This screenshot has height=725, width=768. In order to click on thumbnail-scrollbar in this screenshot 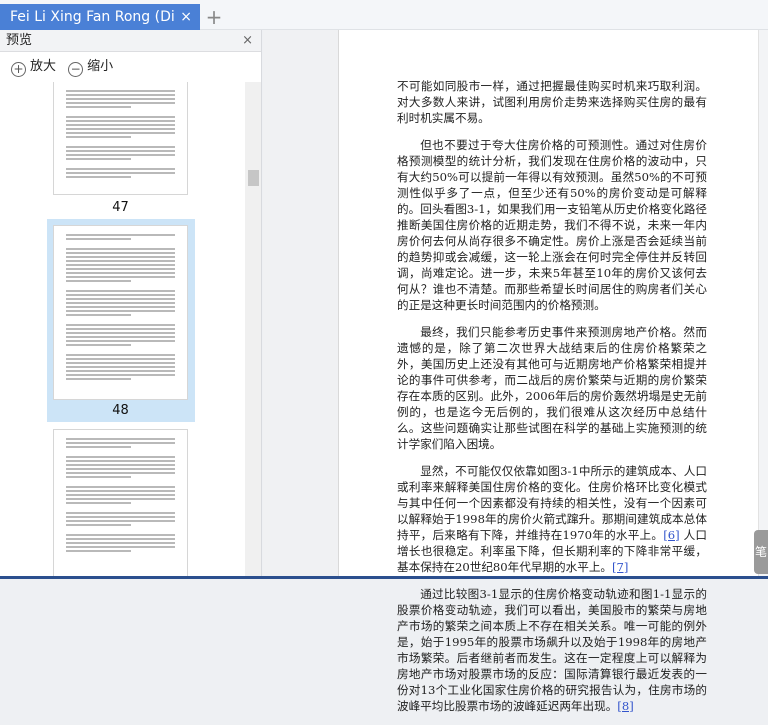, I will do `click(253, 330)`.